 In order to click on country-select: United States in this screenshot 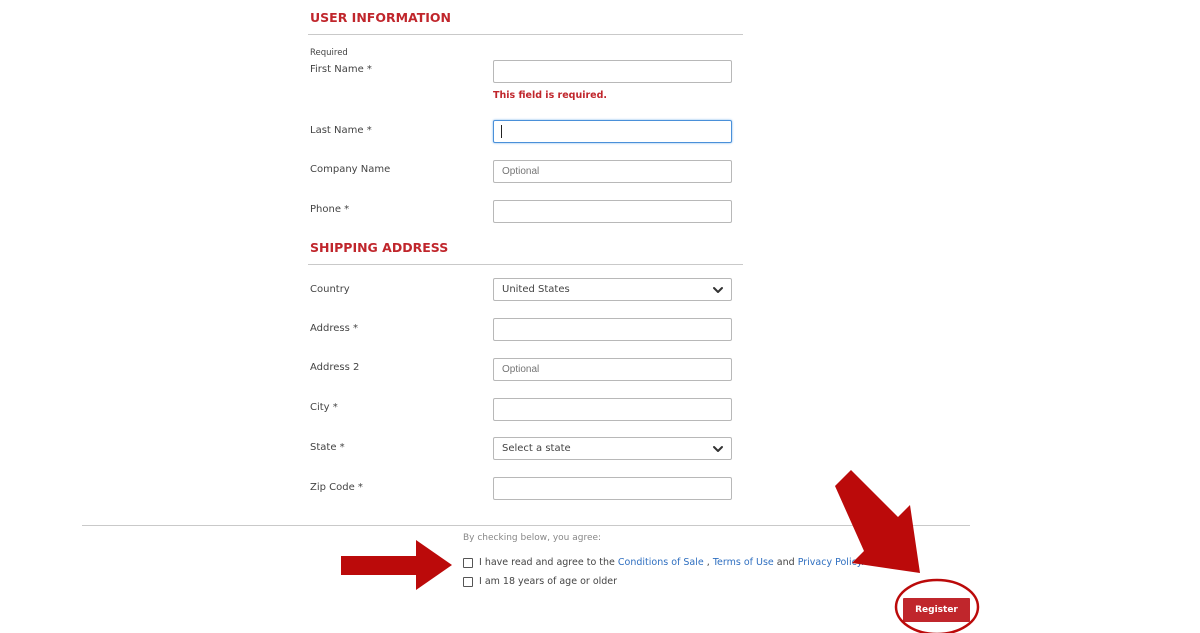, I will do `click(612, 289)`.